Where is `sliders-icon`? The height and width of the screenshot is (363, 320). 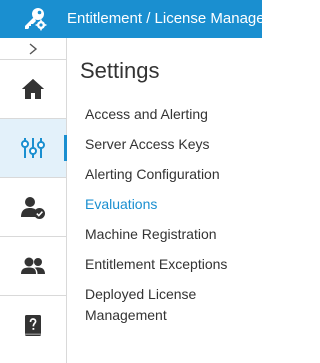
sliders-icon is located at coordinates (33, 148).